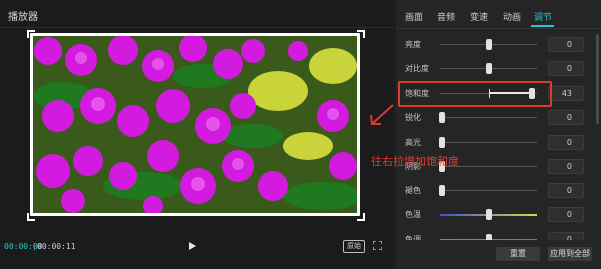  I want to click on panel-scrollbar, so click(597, 79).